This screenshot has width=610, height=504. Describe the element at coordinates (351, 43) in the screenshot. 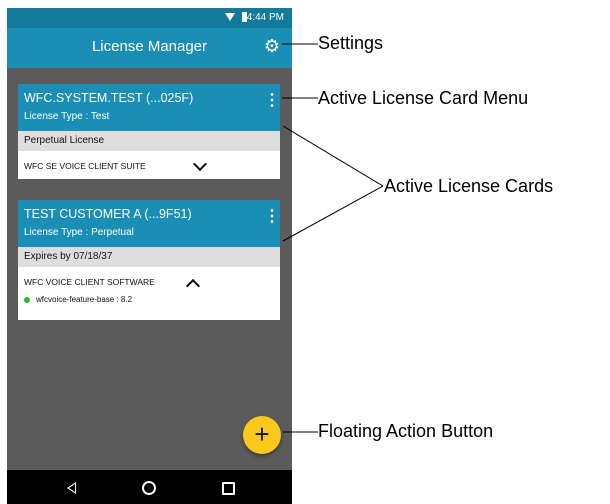

I see `callout-settings: Settings` at that location.